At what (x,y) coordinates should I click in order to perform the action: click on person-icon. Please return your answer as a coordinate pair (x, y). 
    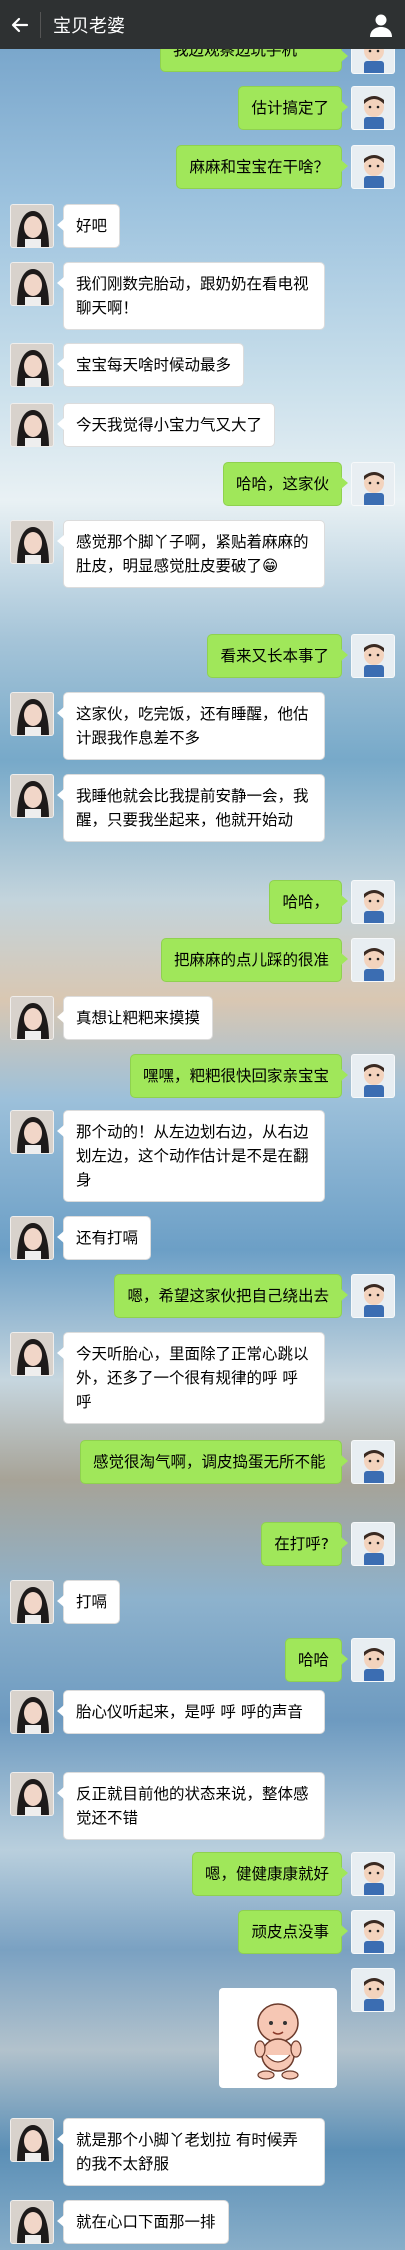
    Looking at the image, I should click on (381, 24).